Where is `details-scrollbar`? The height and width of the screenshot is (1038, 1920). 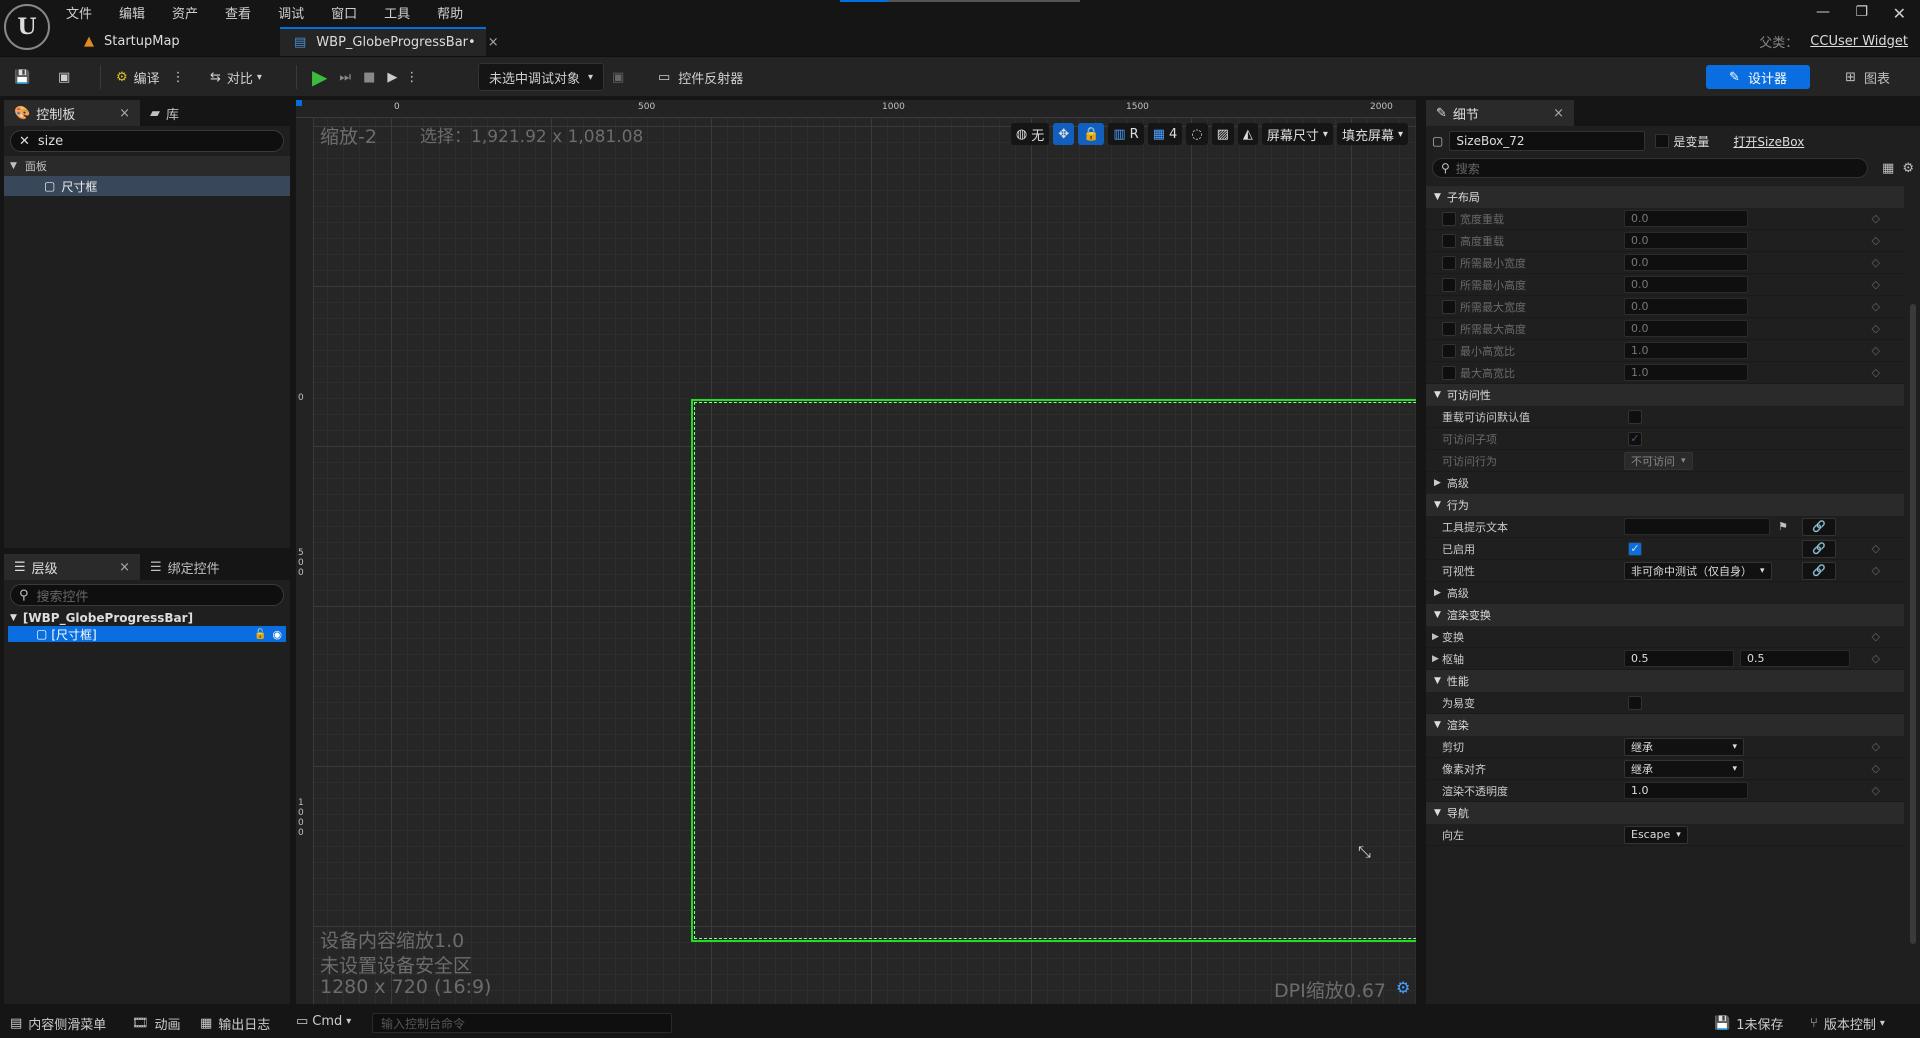 details-scrollbar is located at coordinates (1913, 624).